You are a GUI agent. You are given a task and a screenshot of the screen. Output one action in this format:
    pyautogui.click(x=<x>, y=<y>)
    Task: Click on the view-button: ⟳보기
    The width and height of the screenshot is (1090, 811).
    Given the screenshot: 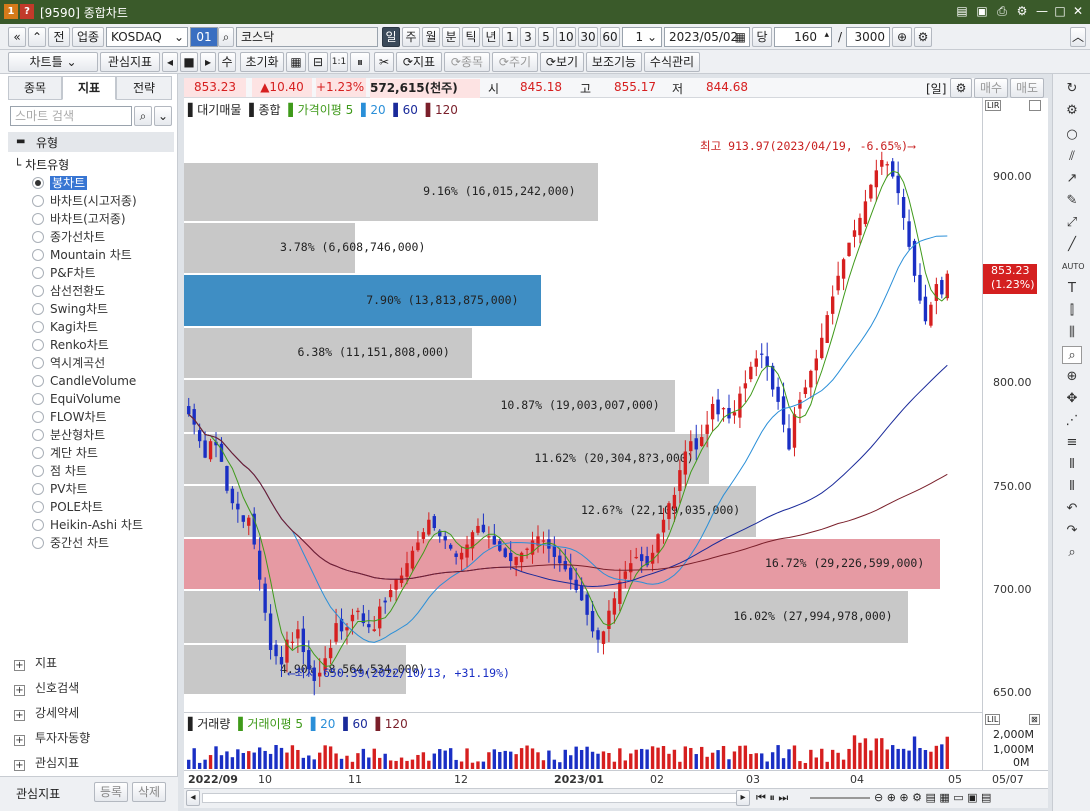 What is the action you would take?
    pyautogui.click(x=562, y=62)
    